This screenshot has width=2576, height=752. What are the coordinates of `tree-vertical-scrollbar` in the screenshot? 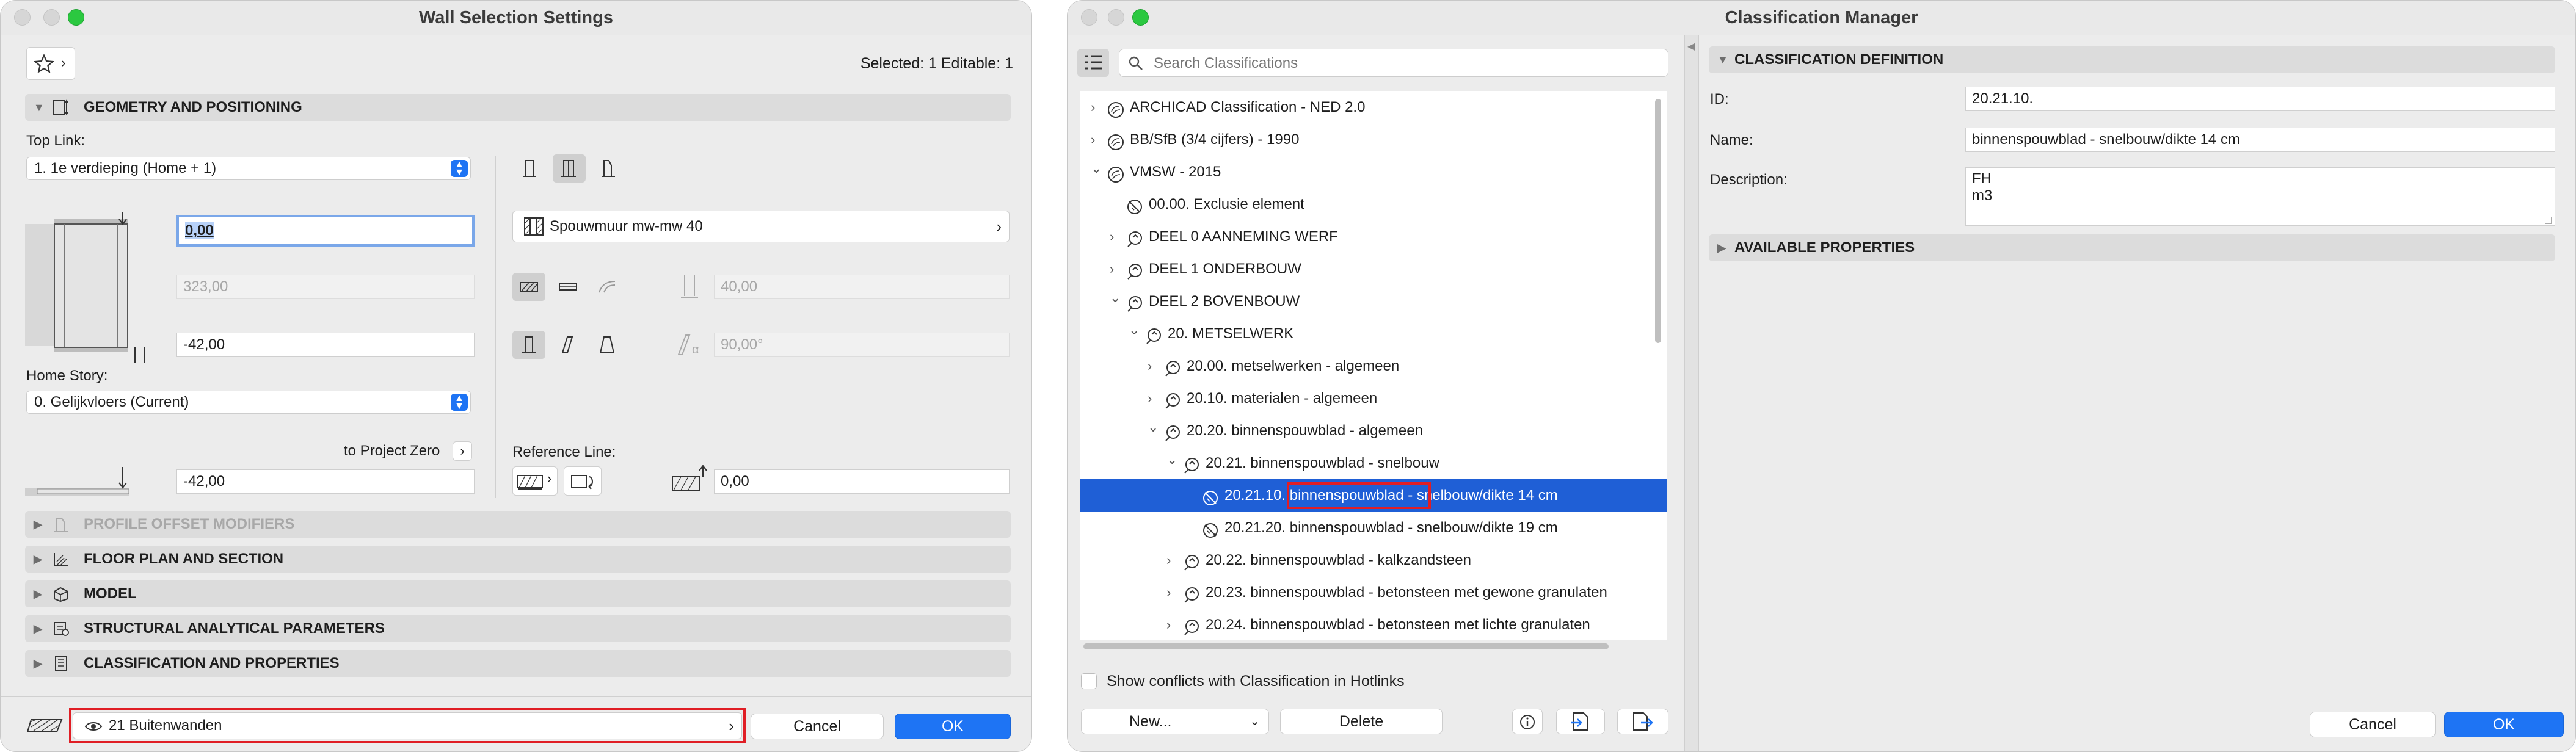 It's located at (1658, 362).